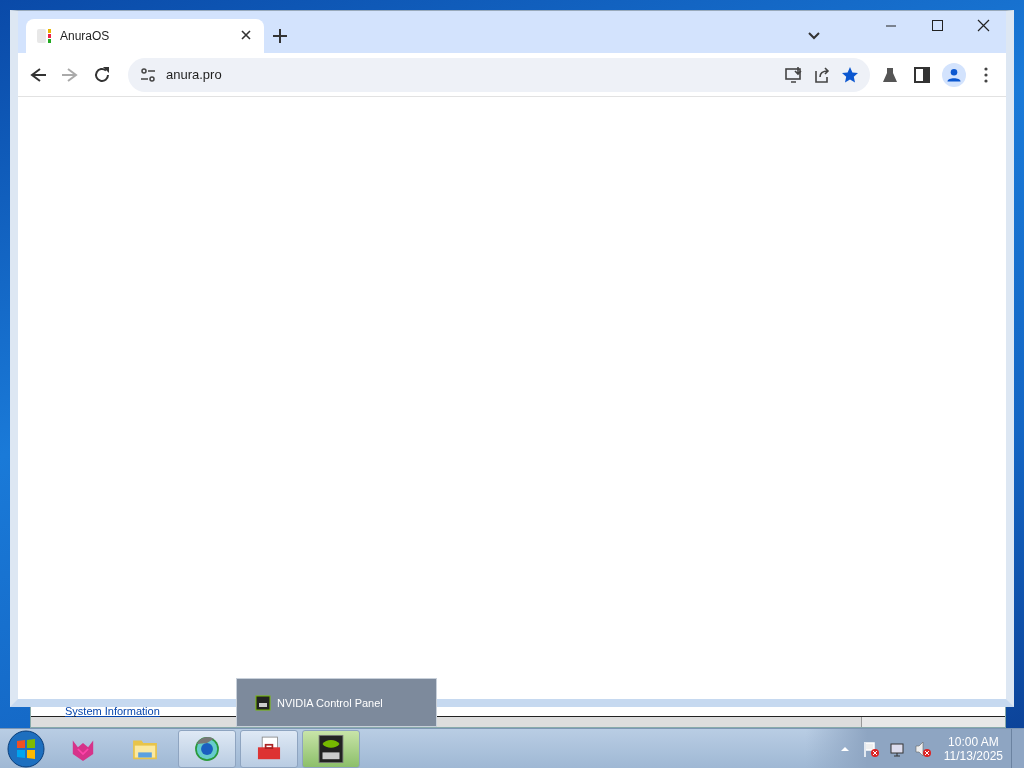  I want to click on install-icon, so click(794, 74).